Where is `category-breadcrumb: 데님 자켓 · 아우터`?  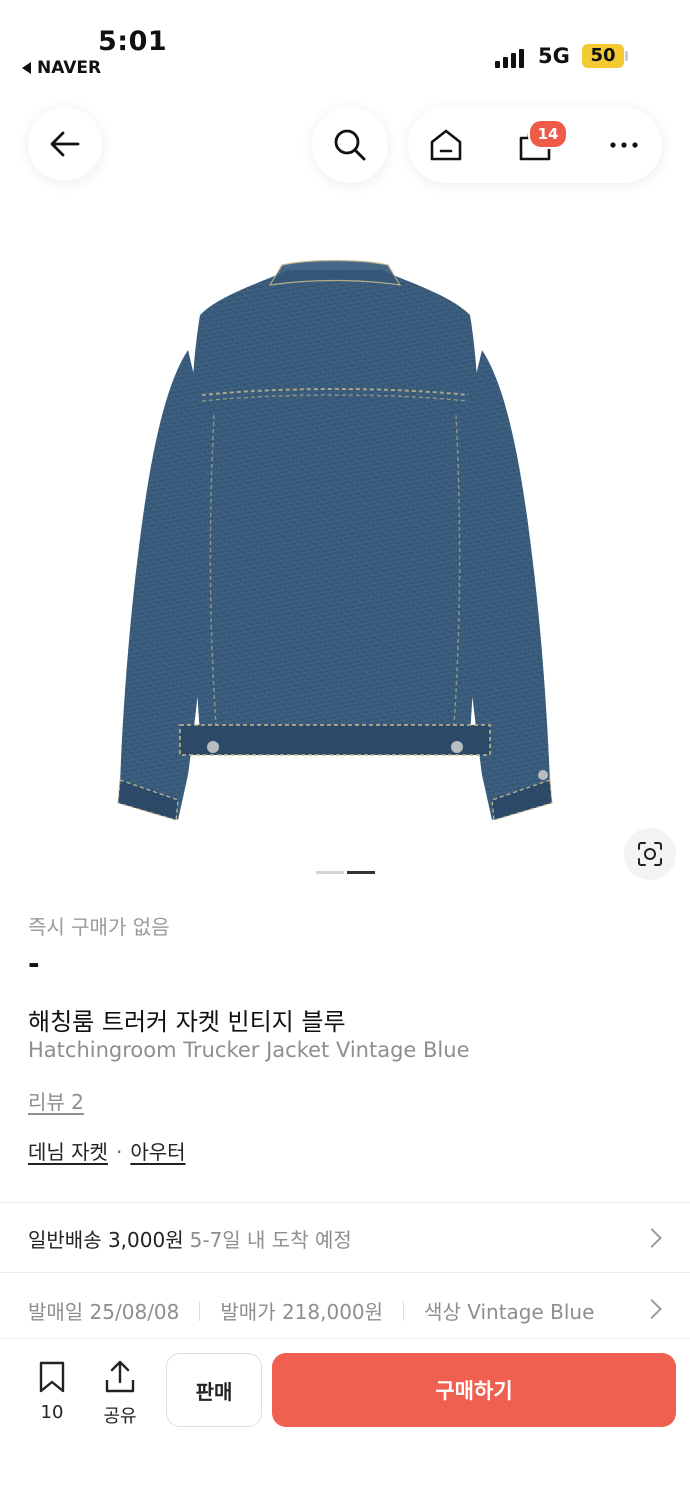
category-breadcrumb: 데님 자켓 · 아우터 is located at coordinates (107, 1150).